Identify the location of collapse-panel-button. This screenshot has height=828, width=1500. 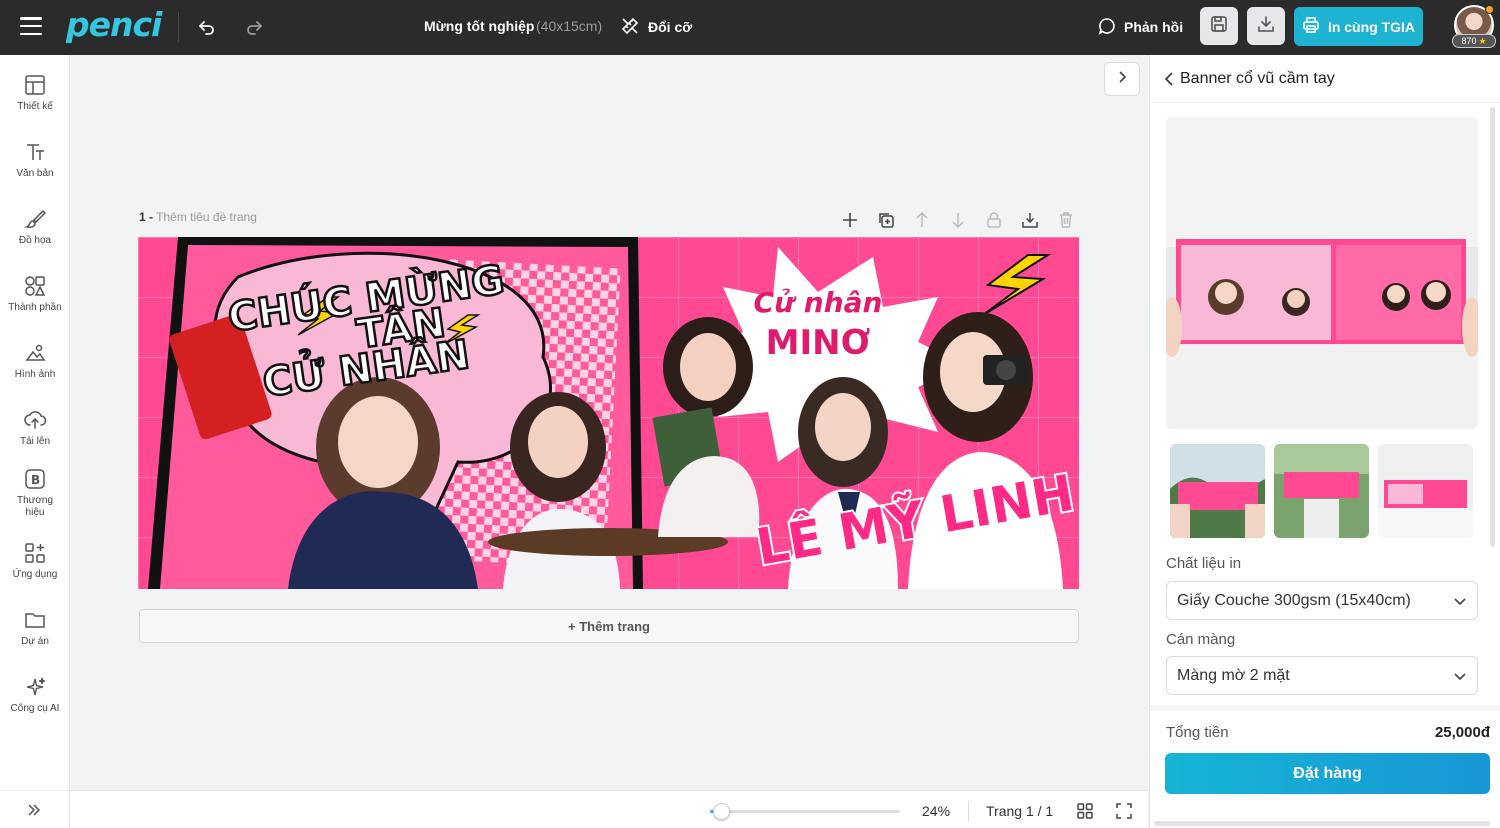
(1122, 79).